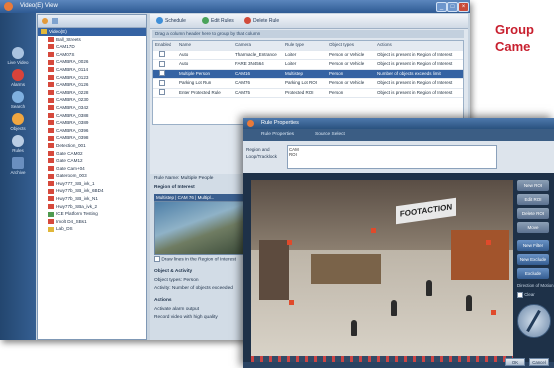 Image resolution: width=554 pixels, height=368 pixels. Describe the element at coordinates (92, 62) in the screenshot. I see `tree-item: CAMBRA_0026` at that location.